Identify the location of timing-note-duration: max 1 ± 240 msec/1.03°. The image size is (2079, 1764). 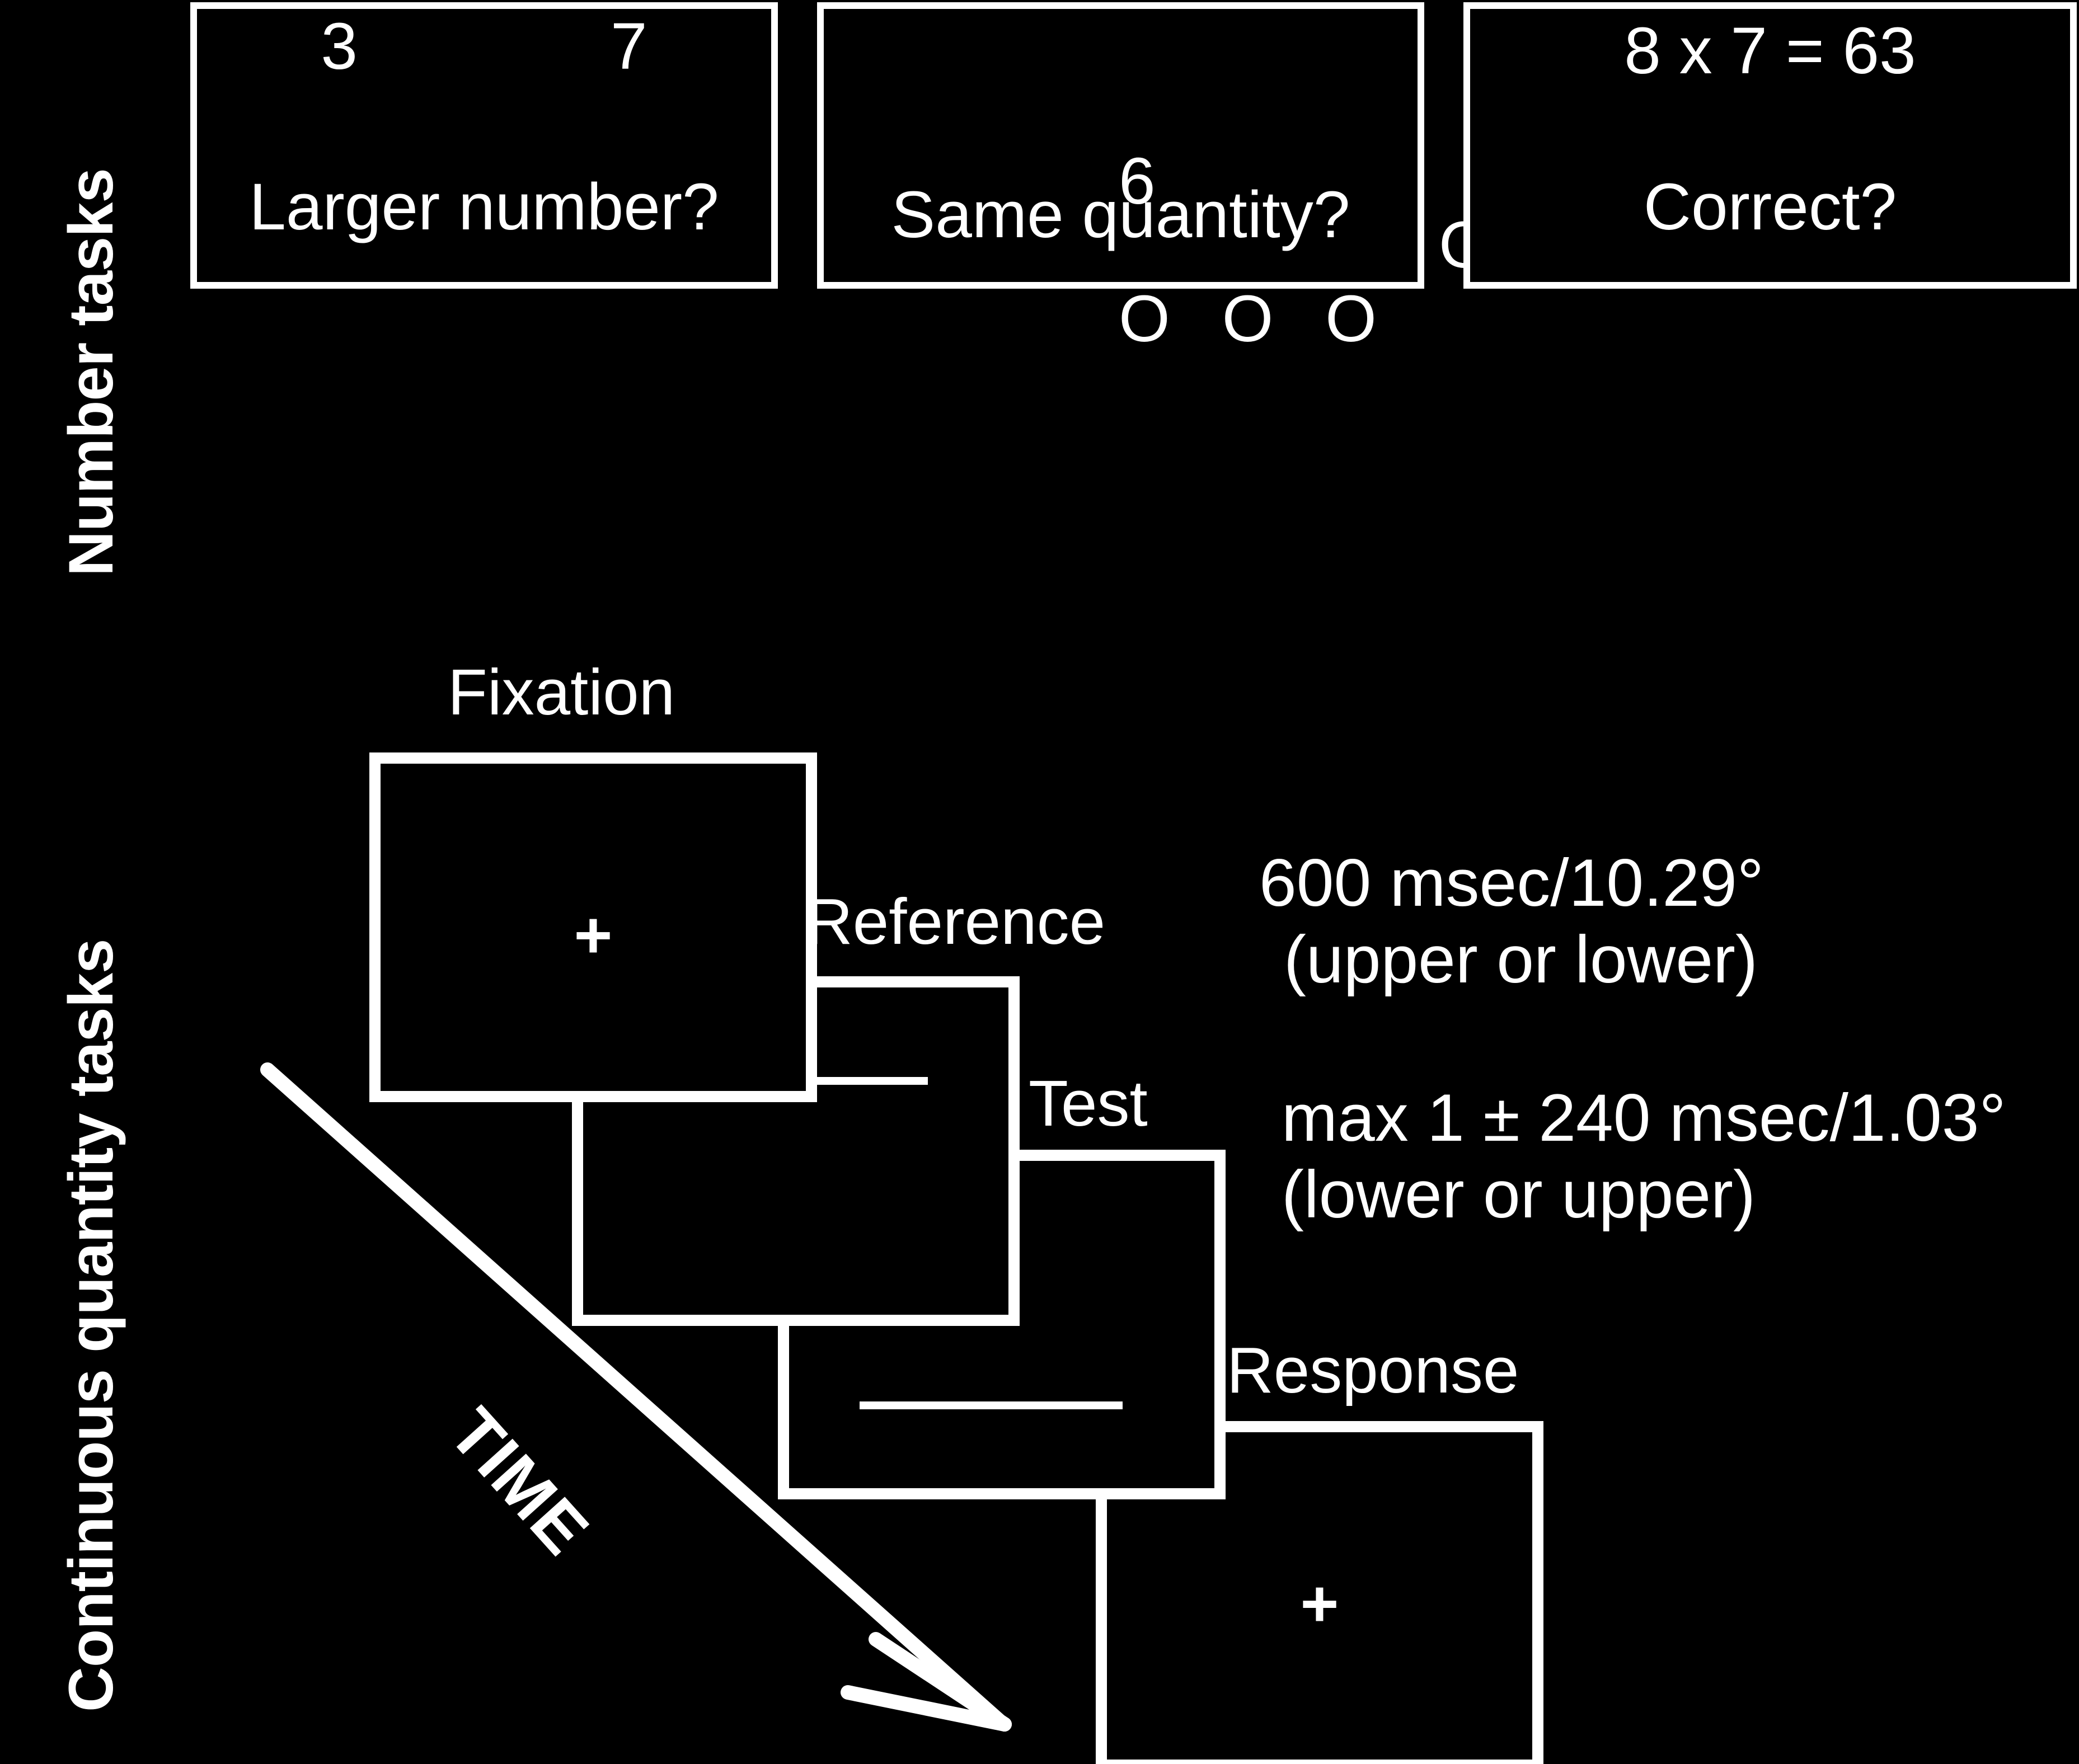
(1644, 1117).